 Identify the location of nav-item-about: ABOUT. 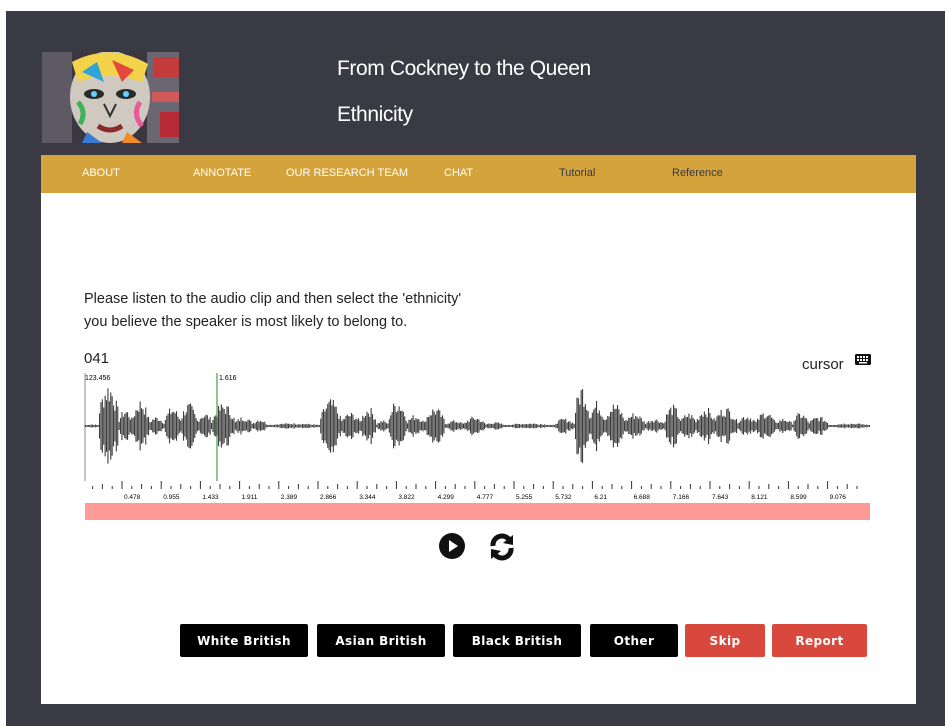
(101, 173).